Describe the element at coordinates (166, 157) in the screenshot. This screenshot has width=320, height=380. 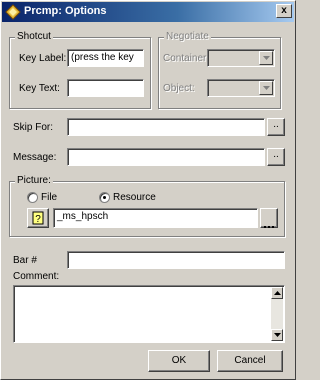
I see `message-field` at that location.